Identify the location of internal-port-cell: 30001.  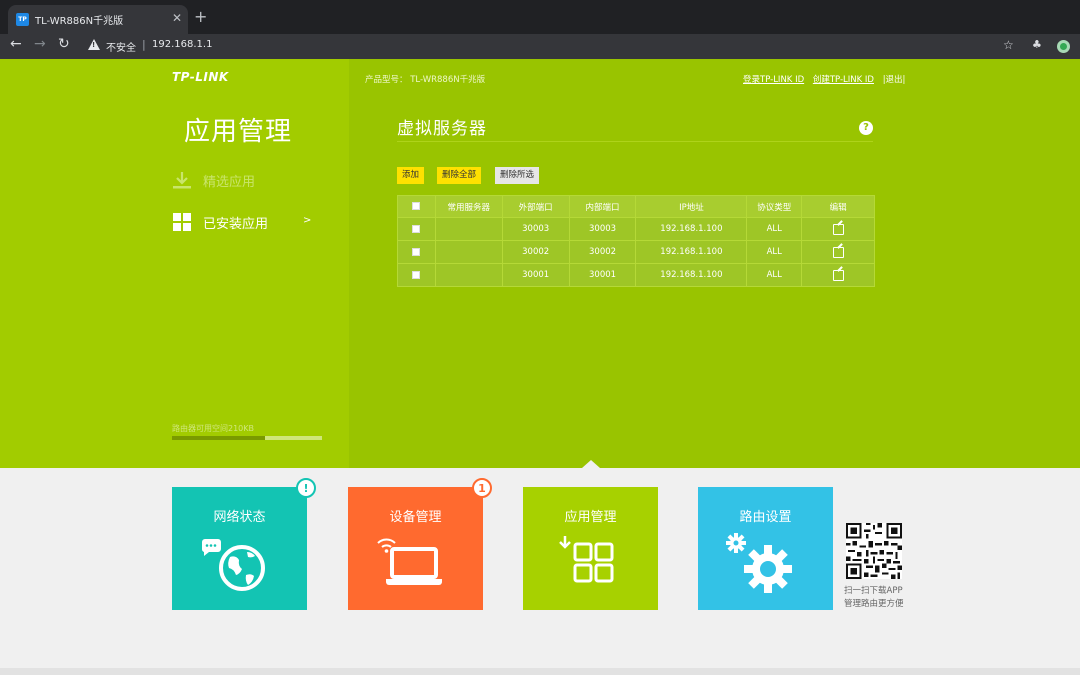
(602, 275).